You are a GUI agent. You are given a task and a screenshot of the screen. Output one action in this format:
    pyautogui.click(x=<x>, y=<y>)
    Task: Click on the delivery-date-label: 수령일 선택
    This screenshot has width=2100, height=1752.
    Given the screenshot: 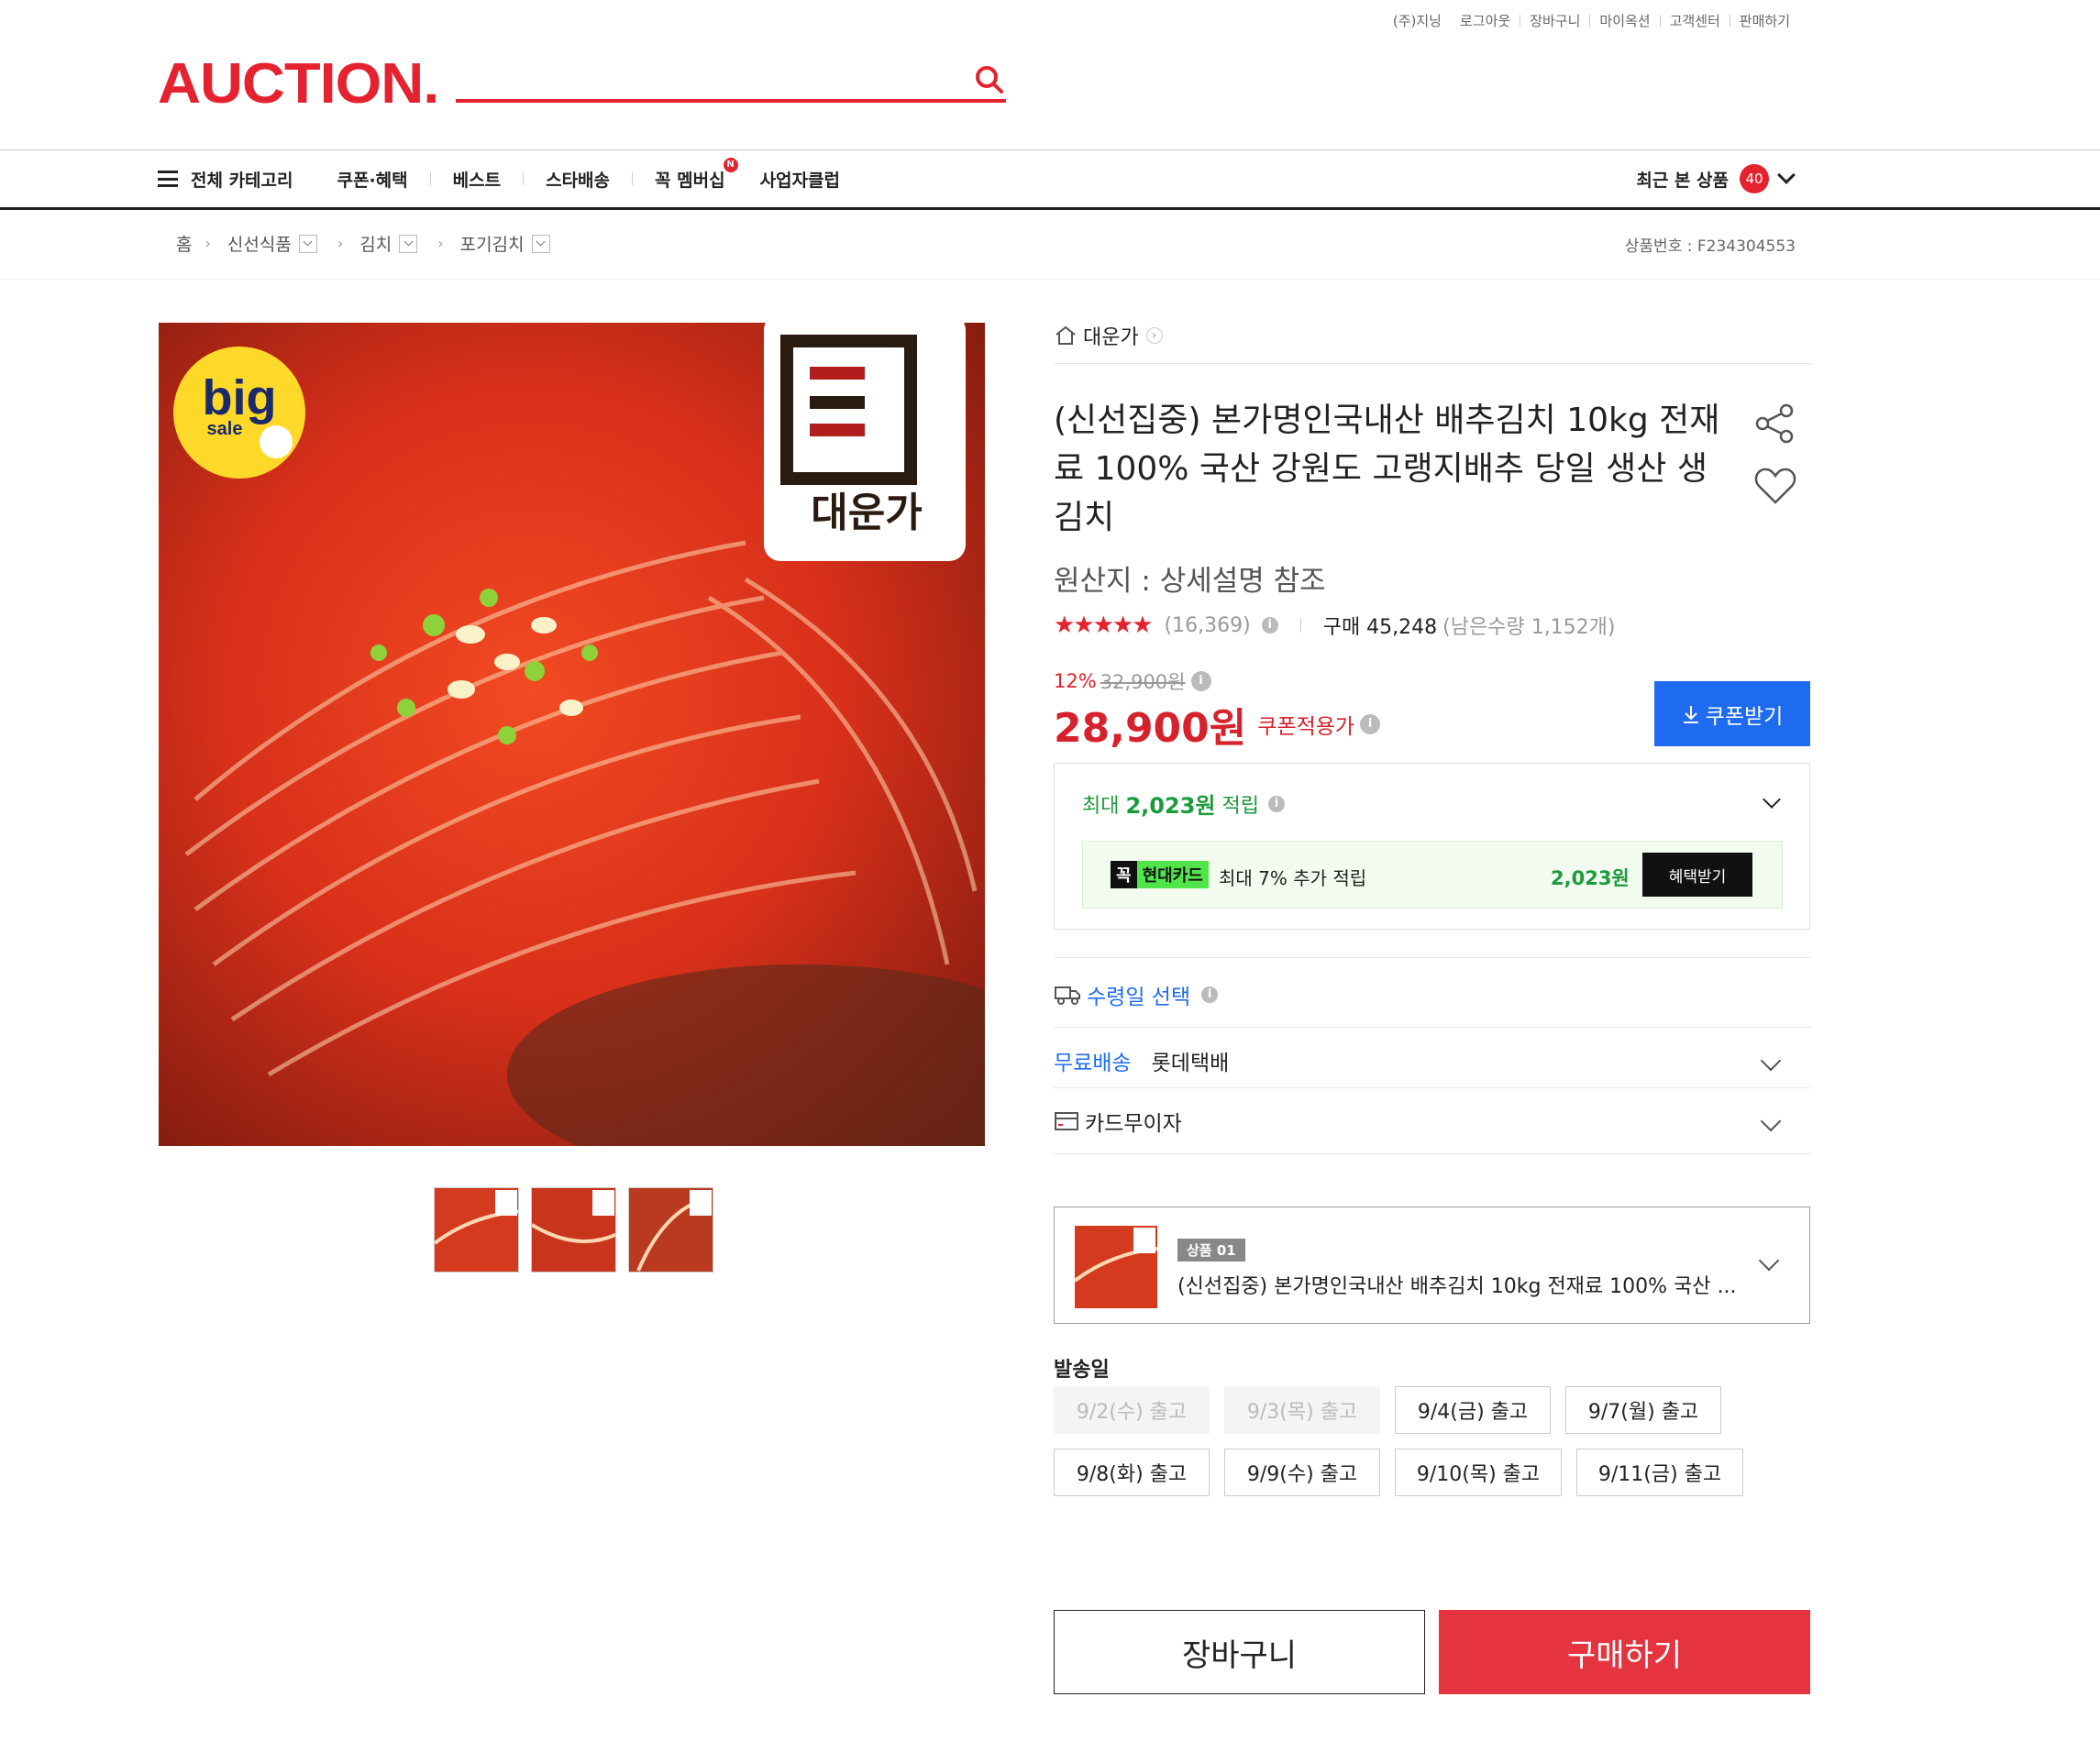 What is the action you would take?
    pyautogui.click(x=1139, y=998)
    